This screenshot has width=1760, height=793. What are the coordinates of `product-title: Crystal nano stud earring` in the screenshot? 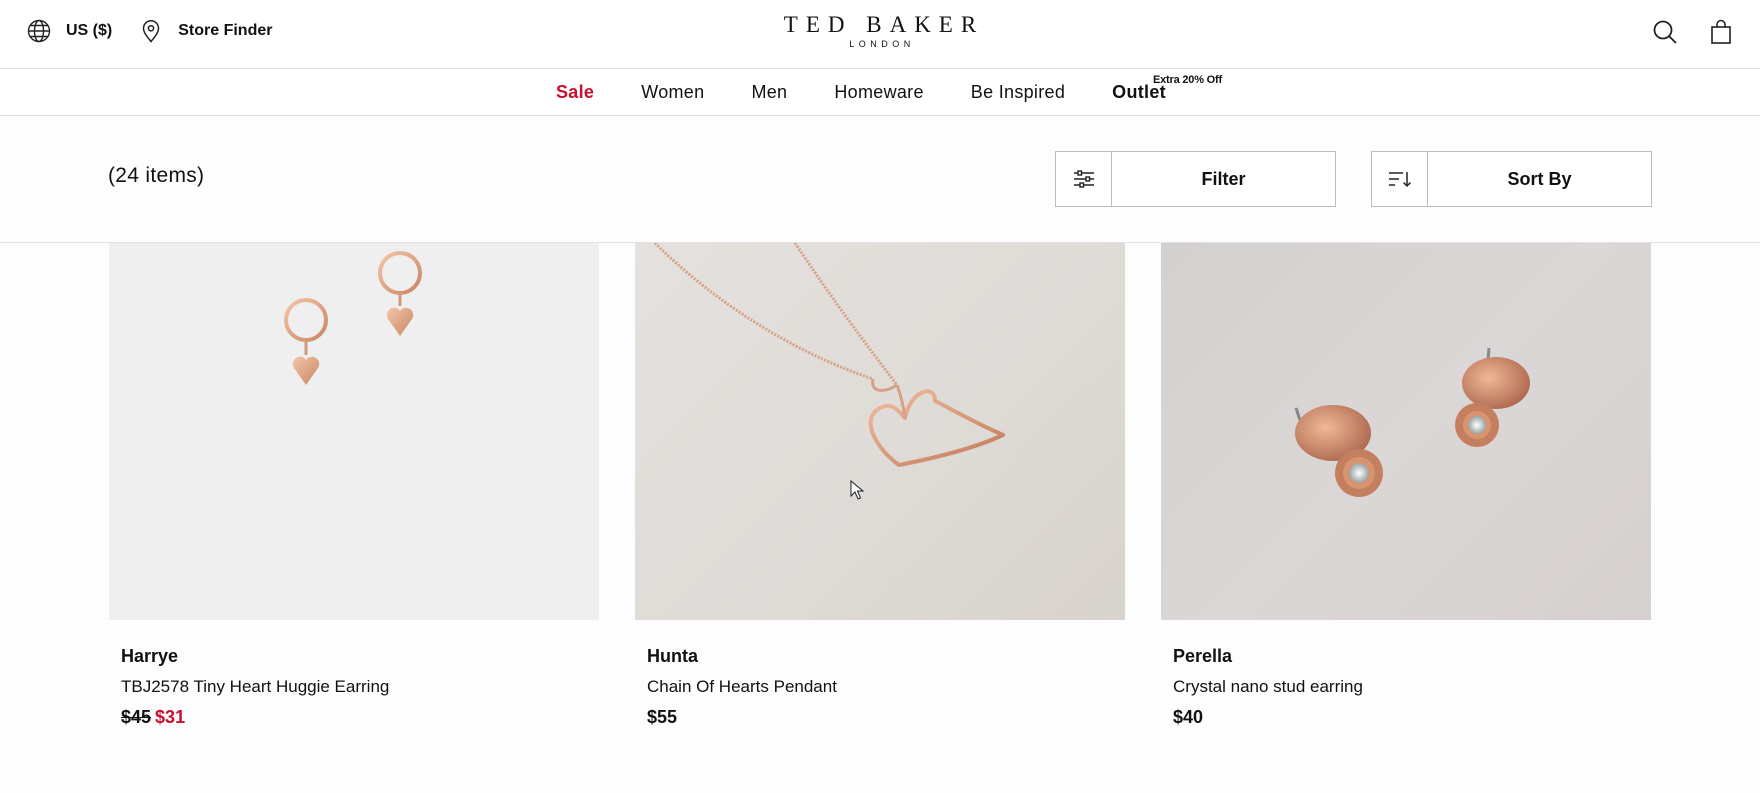 It's located at (1412, 687).